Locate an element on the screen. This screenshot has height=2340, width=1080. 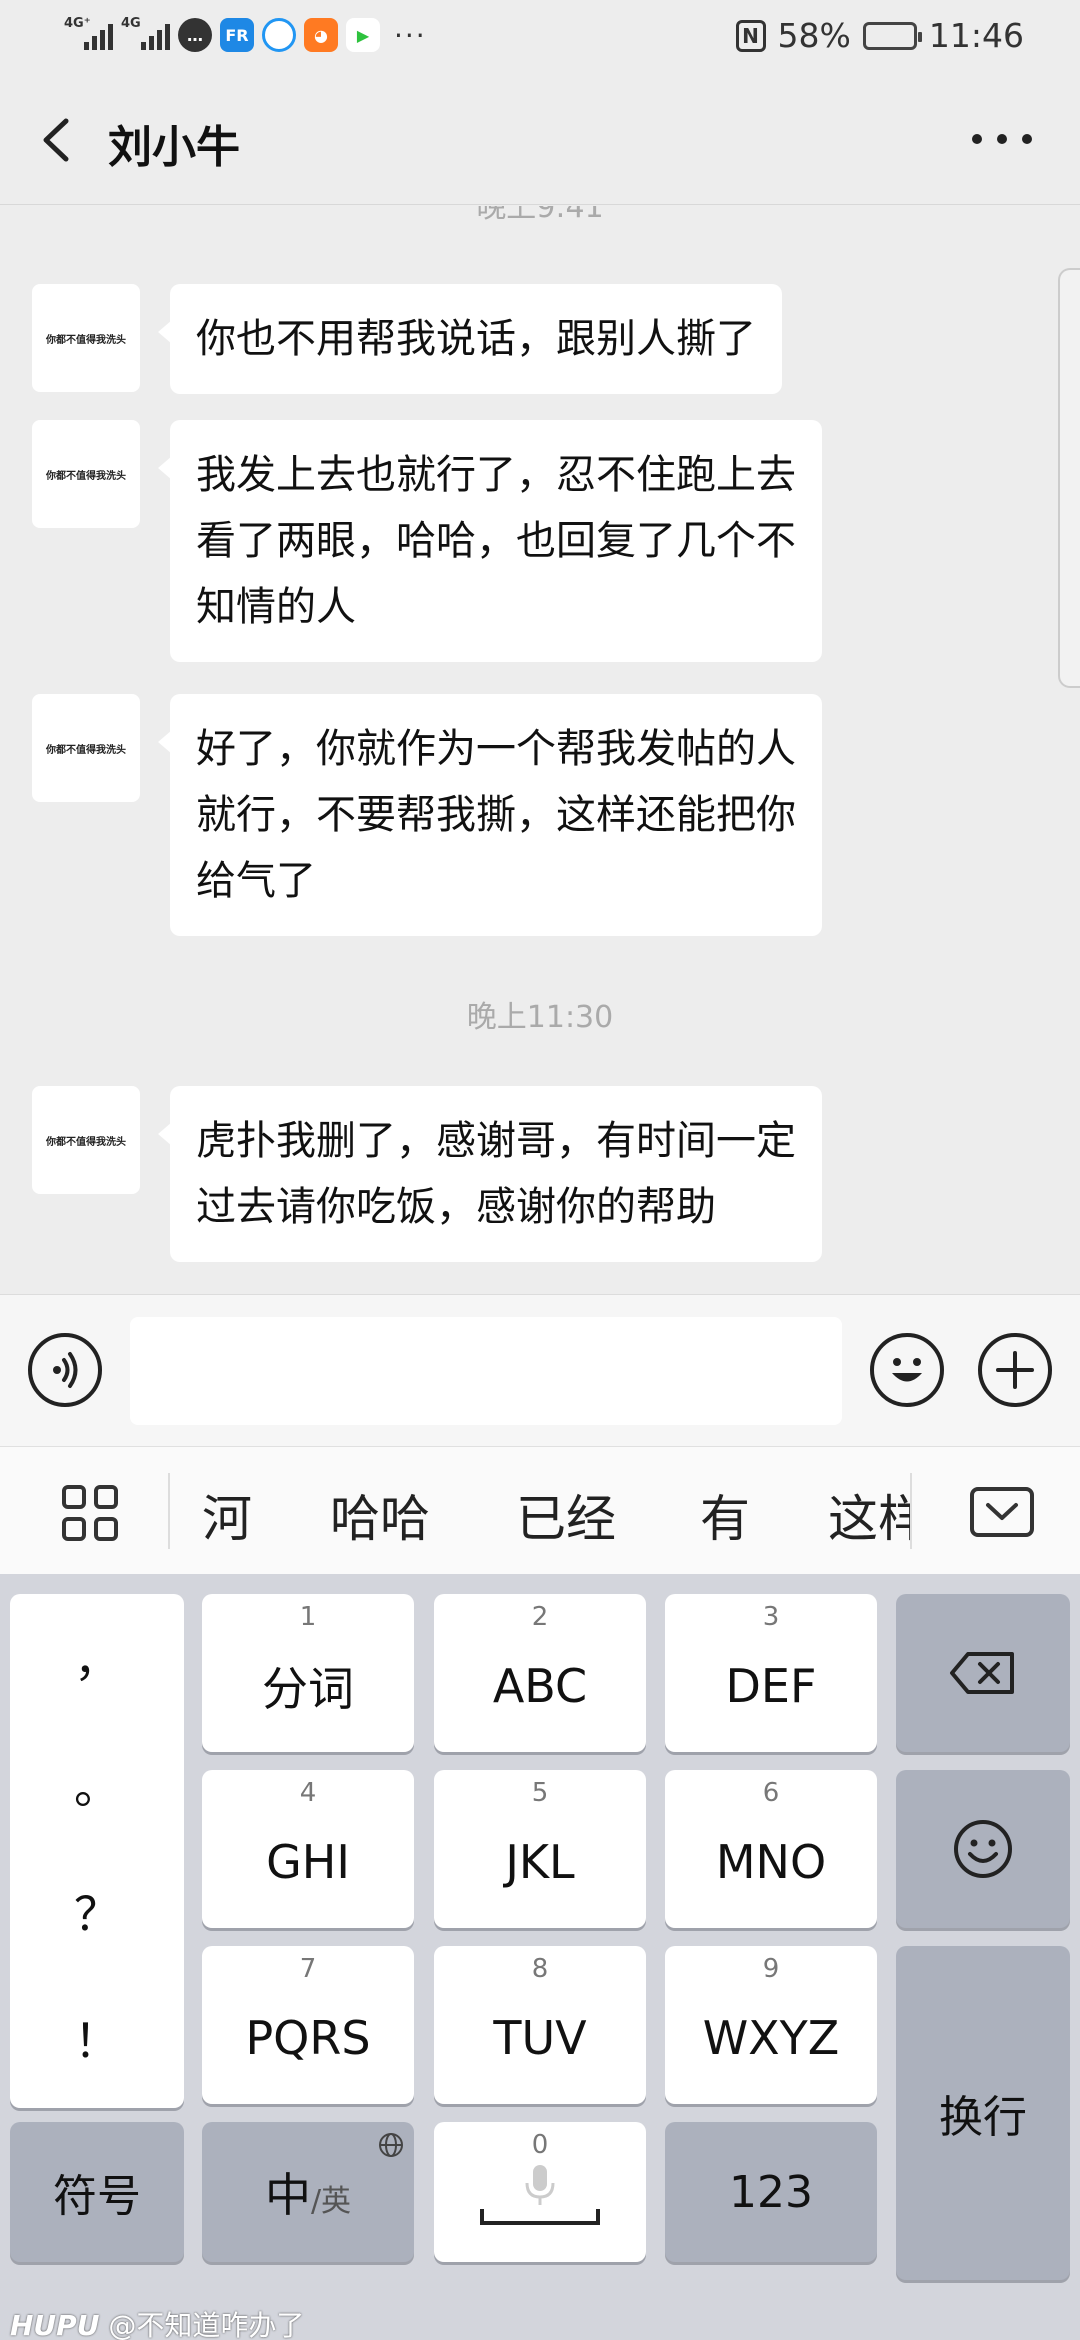
language-switch-key: 中/英 is located at coordinates (308, 2192).